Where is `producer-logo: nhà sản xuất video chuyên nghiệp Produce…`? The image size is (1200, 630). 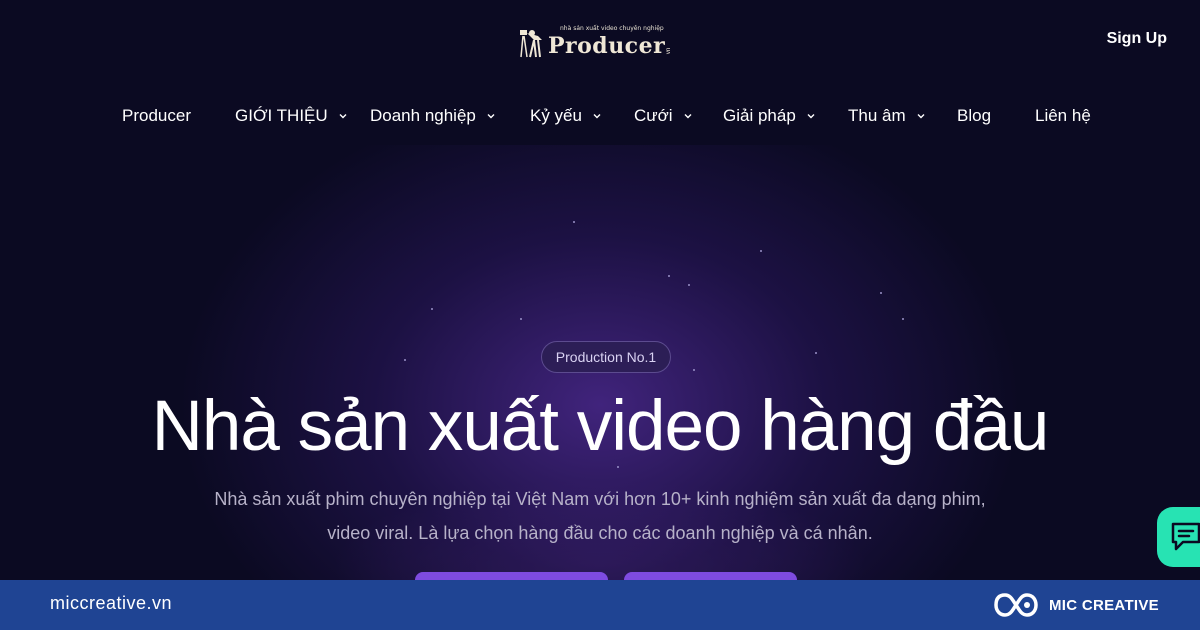
producer-logo: nhà sản xuất video chuyên nghiệp Produce… is located at coordinates (600, 42).